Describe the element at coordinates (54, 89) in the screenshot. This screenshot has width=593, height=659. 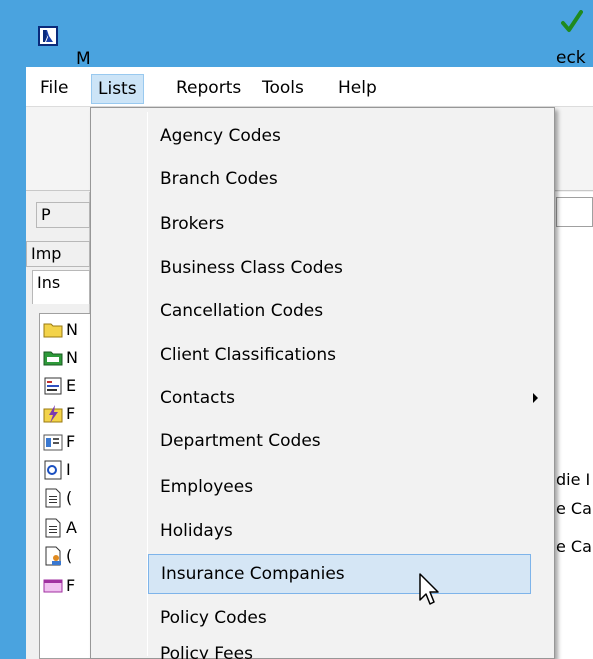
I see `menu-file: File` at that location.